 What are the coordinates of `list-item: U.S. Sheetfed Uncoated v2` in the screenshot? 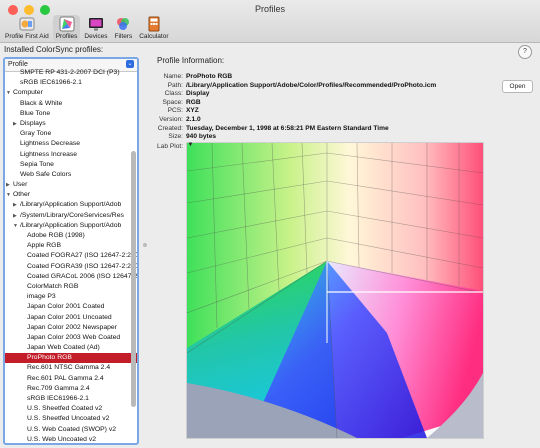 It's located at (71, 419).